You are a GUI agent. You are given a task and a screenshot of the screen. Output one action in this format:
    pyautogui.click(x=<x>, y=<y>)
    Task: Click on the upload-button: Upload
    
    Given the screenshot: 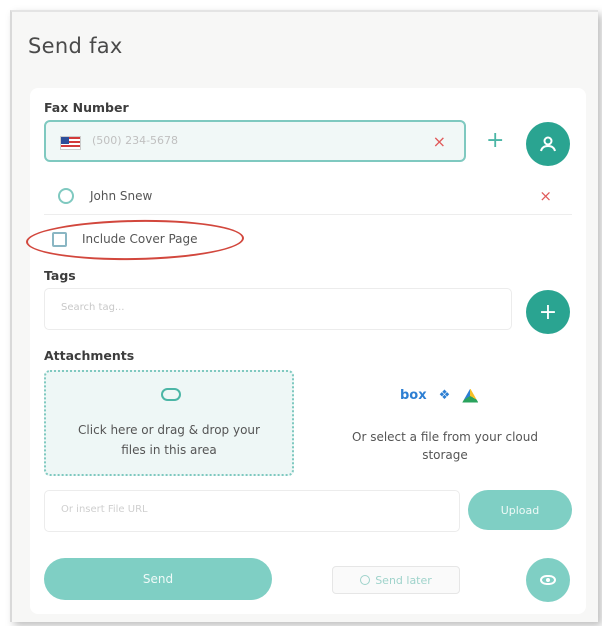 What is the action you would take?
    pyautogui.click(x=520, y=510)
    